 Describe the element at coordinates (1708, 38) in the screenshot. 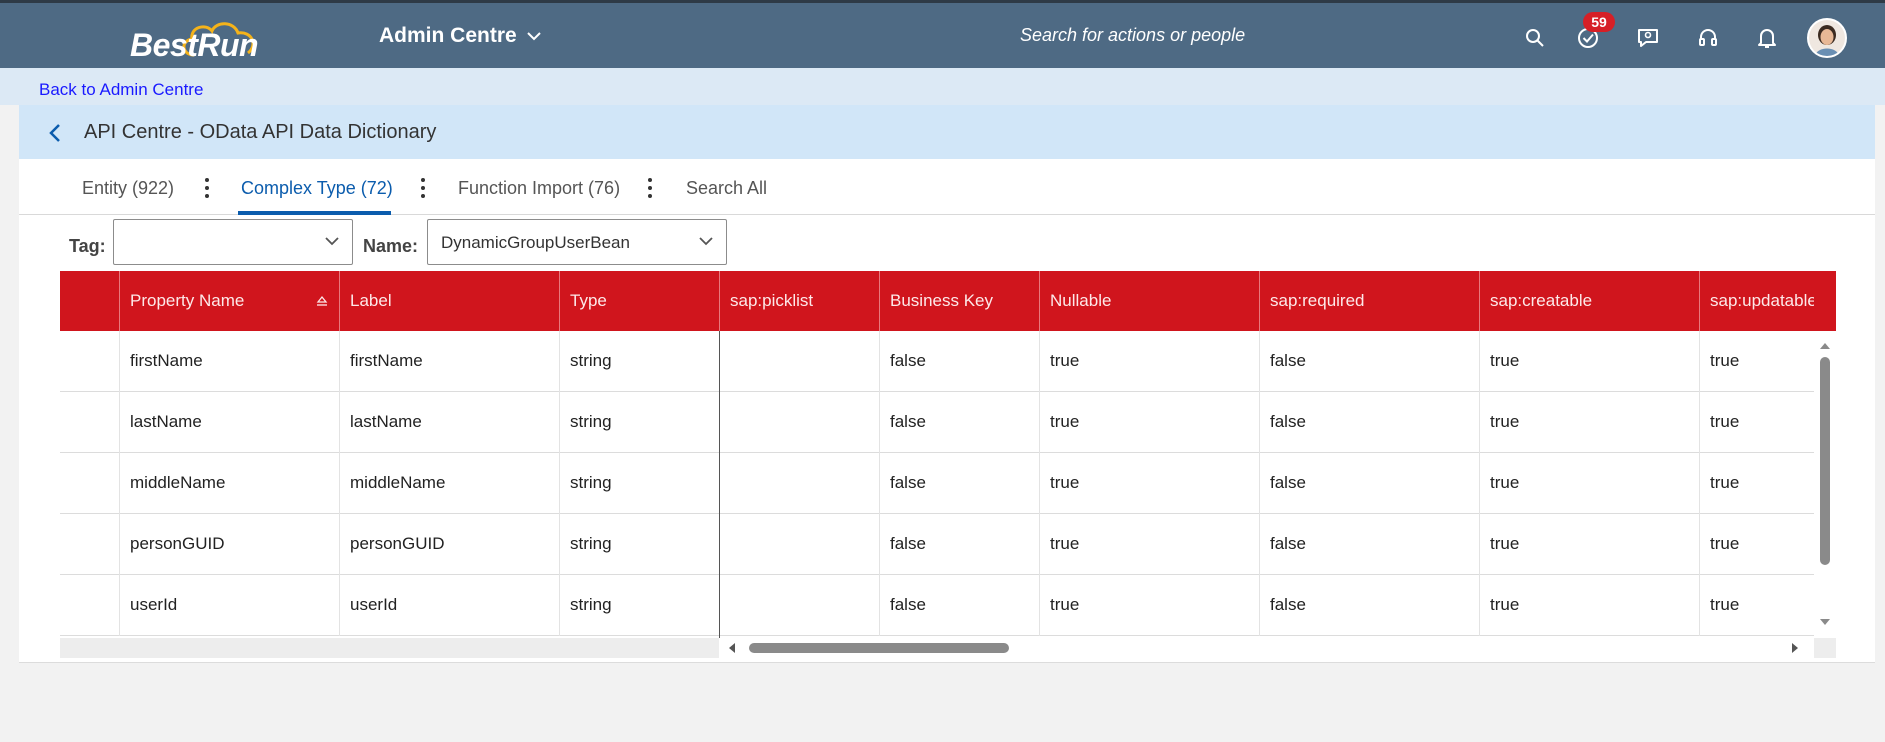

I see `support-headset-icon` at that location.